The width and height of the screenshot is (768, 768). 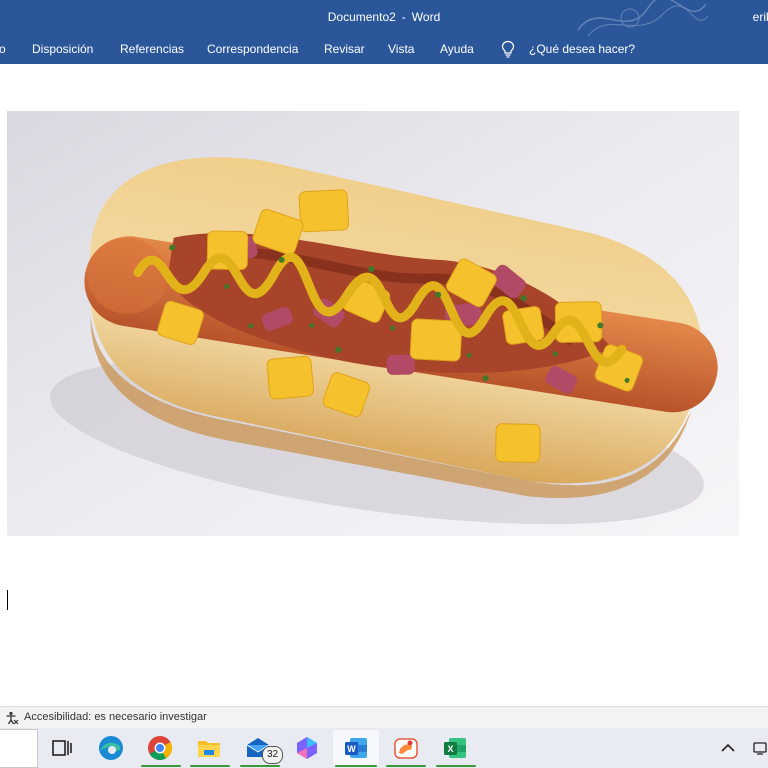 I want to click on word-icon: W, so click(x=356, y=748).